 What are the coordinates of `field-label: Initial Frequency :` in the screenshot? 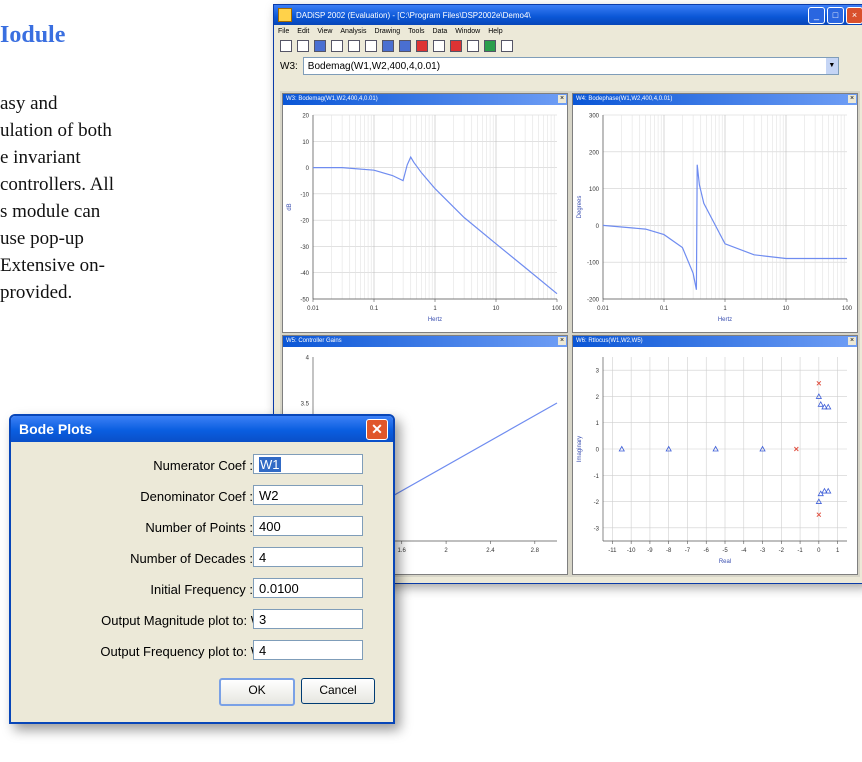 It's located at (201, 589).